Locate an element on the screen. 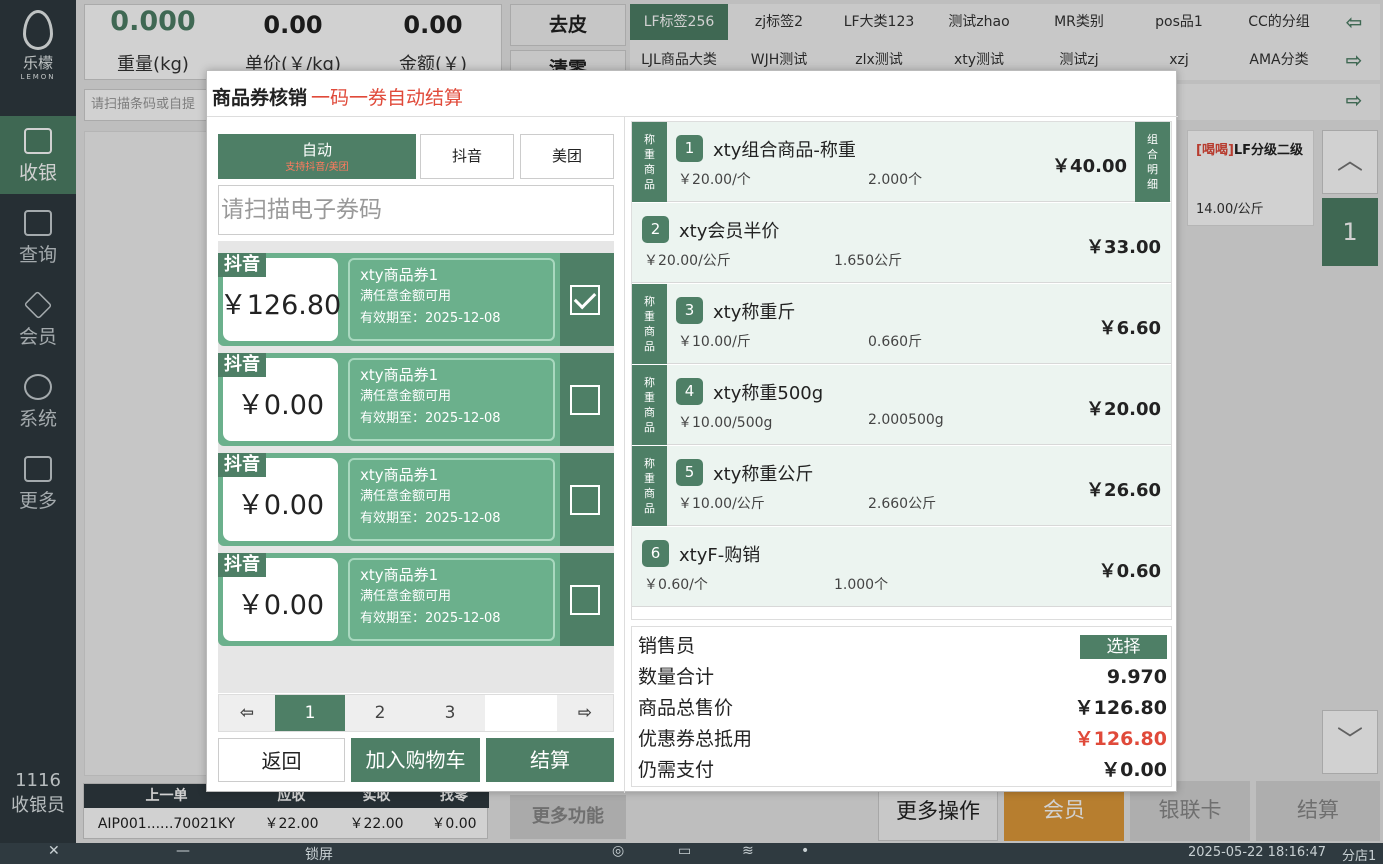 The image size is (1383, 864). item-unit-price: ￥20.00/个 is located at coordinates (714, 180).